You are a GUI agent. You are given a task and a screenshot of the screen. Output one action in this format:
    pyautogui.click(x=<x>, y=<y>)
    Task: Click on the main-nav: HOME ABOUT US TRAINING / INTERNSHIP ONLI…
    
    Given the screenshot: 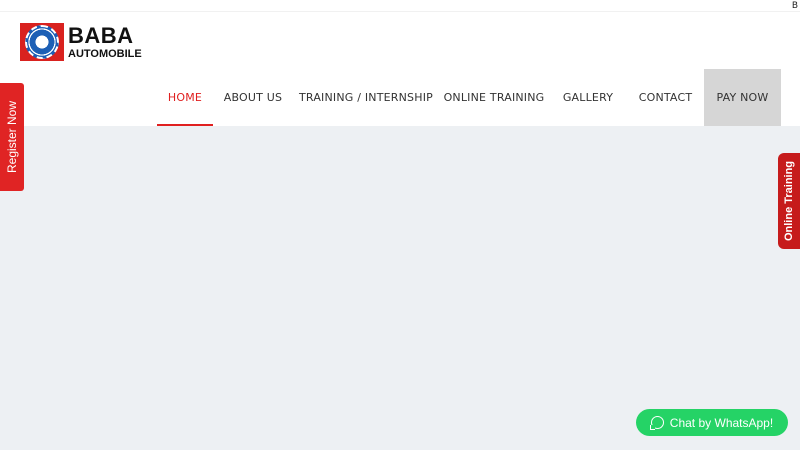 What is the action you would take?
    pyautogui.click(x=469, y=98)
    